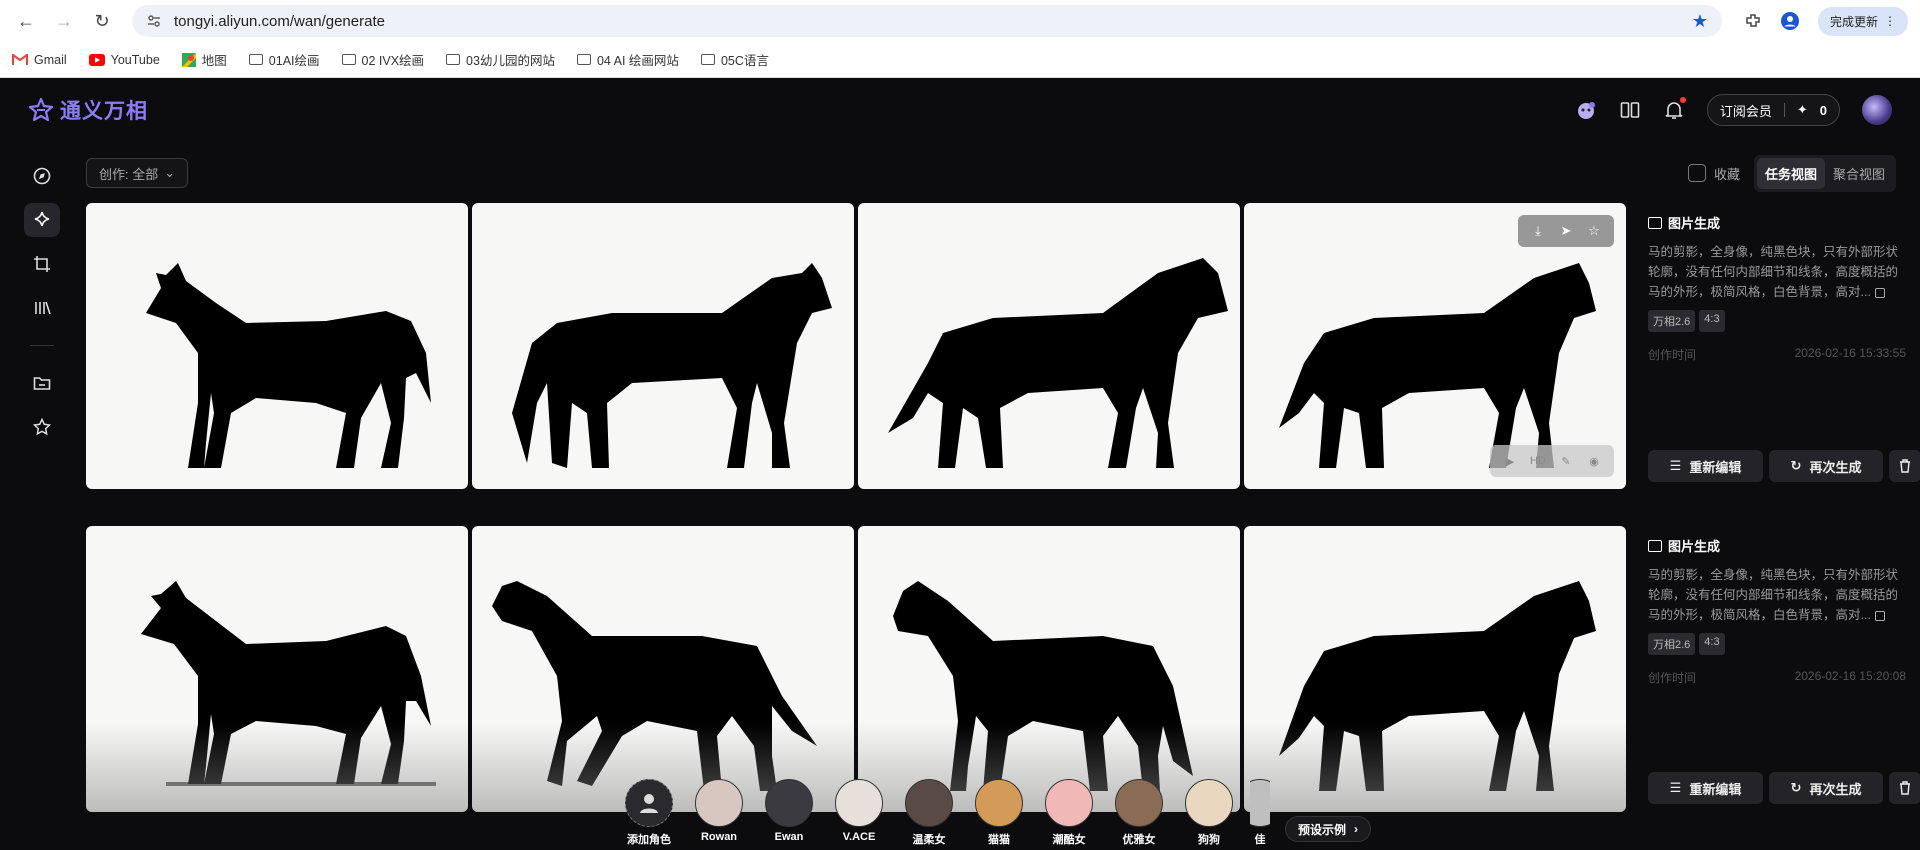  Describe the element at coordinates (1630, 110) in the screenshot. I see `book-icon` at that location.